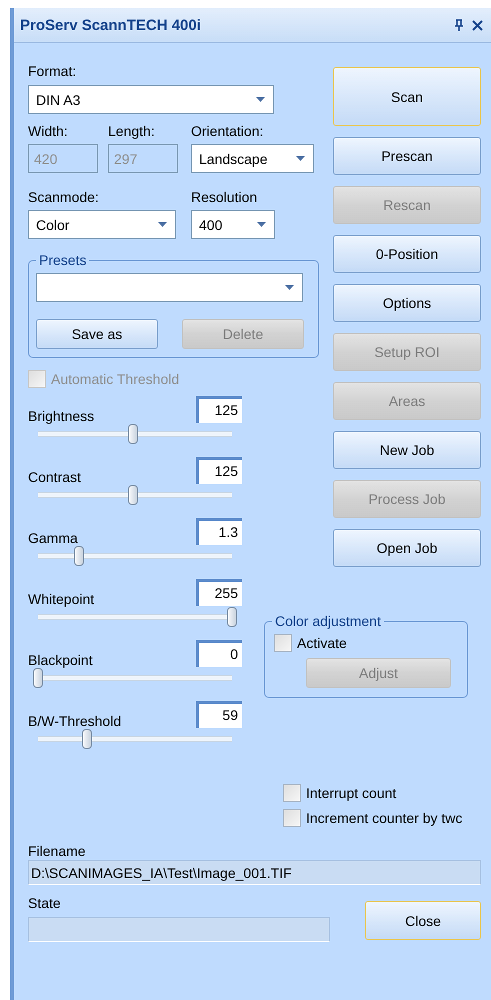 Image resolution: width=491 pixels, height=1000 pixels. Describe the element at coordinates (179, 929) in the screenshot. I see `state-field` at that location.